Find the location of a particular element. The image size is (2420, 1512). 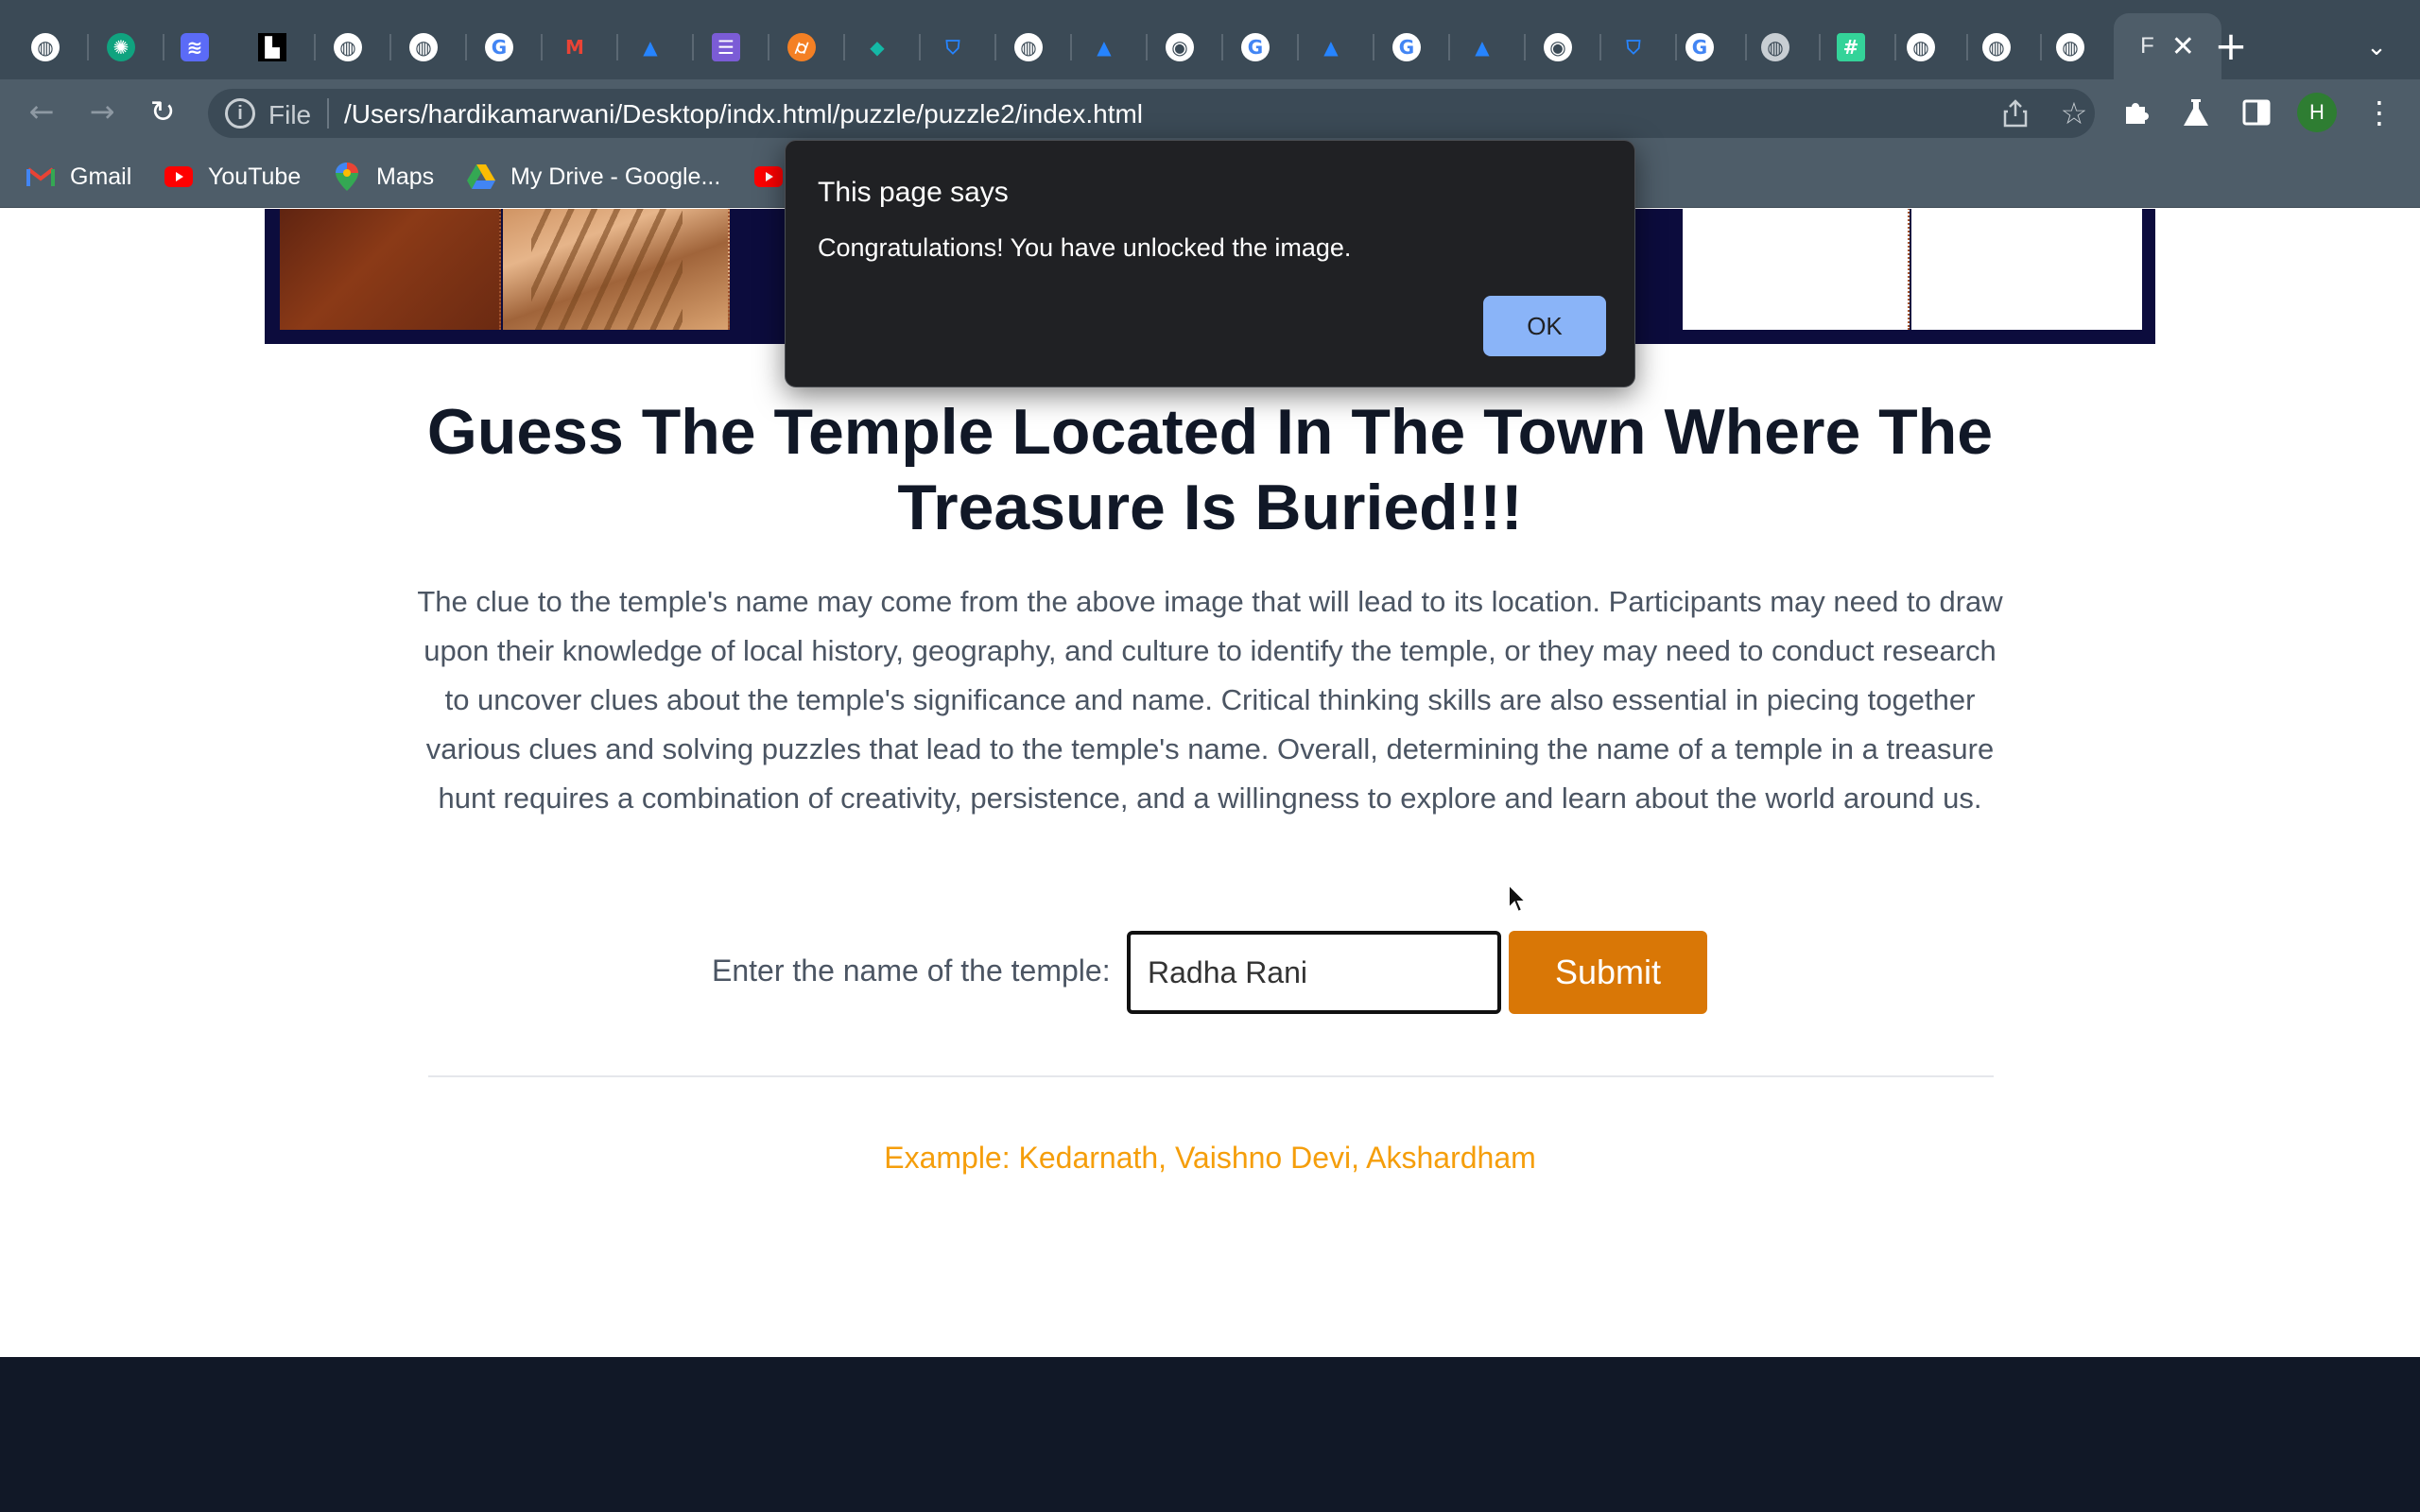

site-info-icon: i is located at coordinates (240, 113).